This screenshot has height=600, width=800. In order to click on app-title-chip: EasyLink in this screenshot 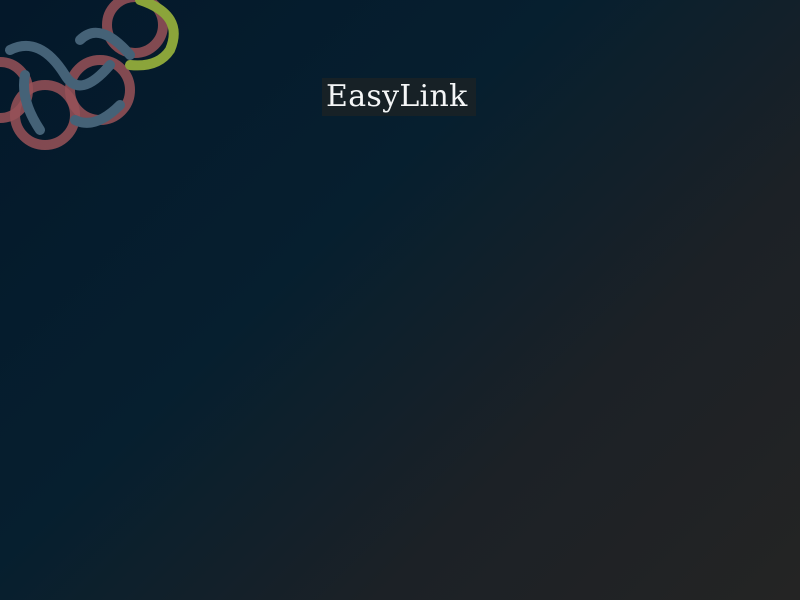, I will do `click(399, 97)`.